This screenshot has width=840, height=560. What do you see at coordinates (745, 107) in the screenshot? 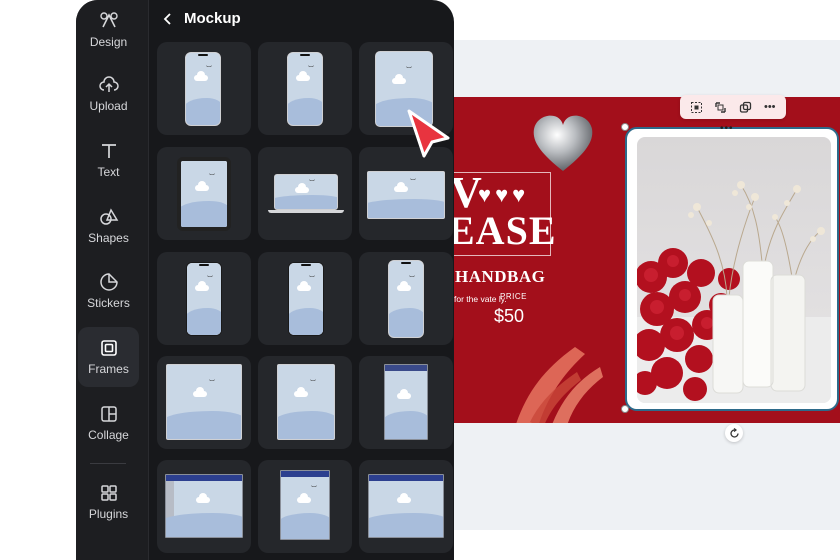
I see `duplicate-icon` at bounding box center [745, 107].